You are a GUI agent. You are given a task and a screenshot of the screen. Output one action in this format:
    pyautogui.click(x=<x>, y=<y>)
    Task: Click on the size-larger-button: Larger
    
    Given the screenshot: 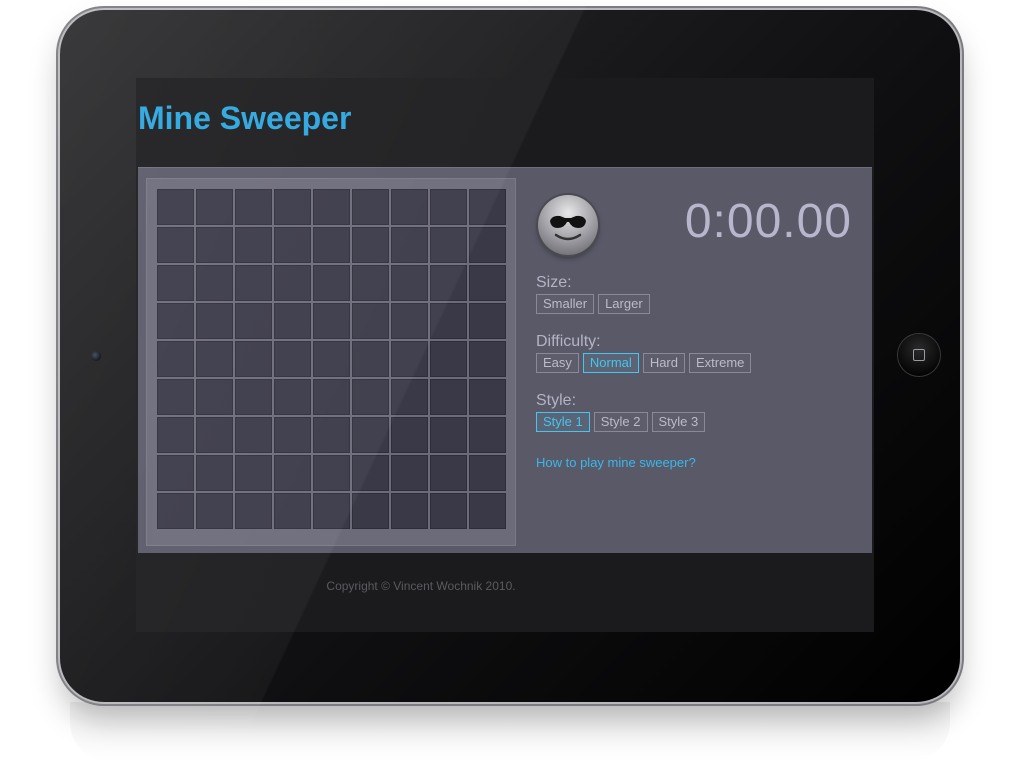 What is the action you would take?
    pyautogui.click(x=624, y=304)
    